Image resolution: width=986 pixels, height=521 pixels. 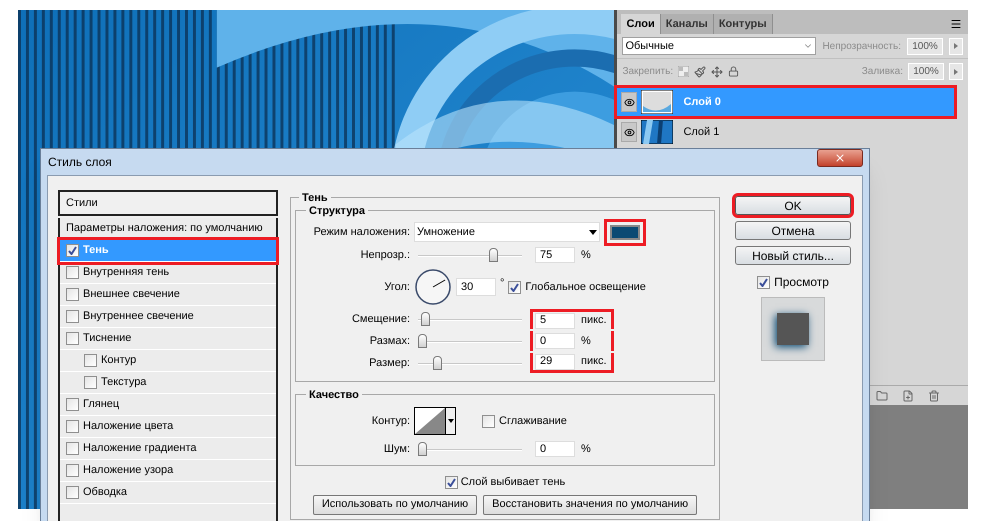 What do you see at coordinates (793, 205) in the screenshot?
I see `dialog-button: OK` at bounding box center [793, 205].